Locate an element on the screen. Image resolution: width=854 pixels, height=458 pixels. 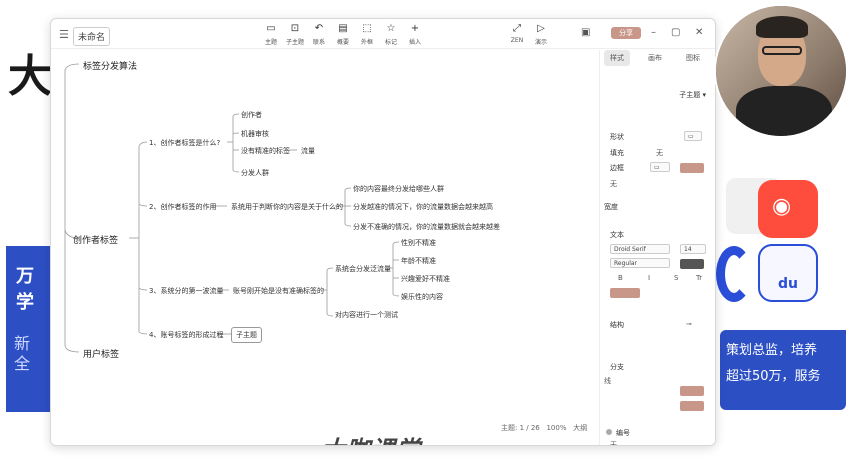
toolbar-zen-button: ⤢ ZEN is located at coordinates (517, 33).